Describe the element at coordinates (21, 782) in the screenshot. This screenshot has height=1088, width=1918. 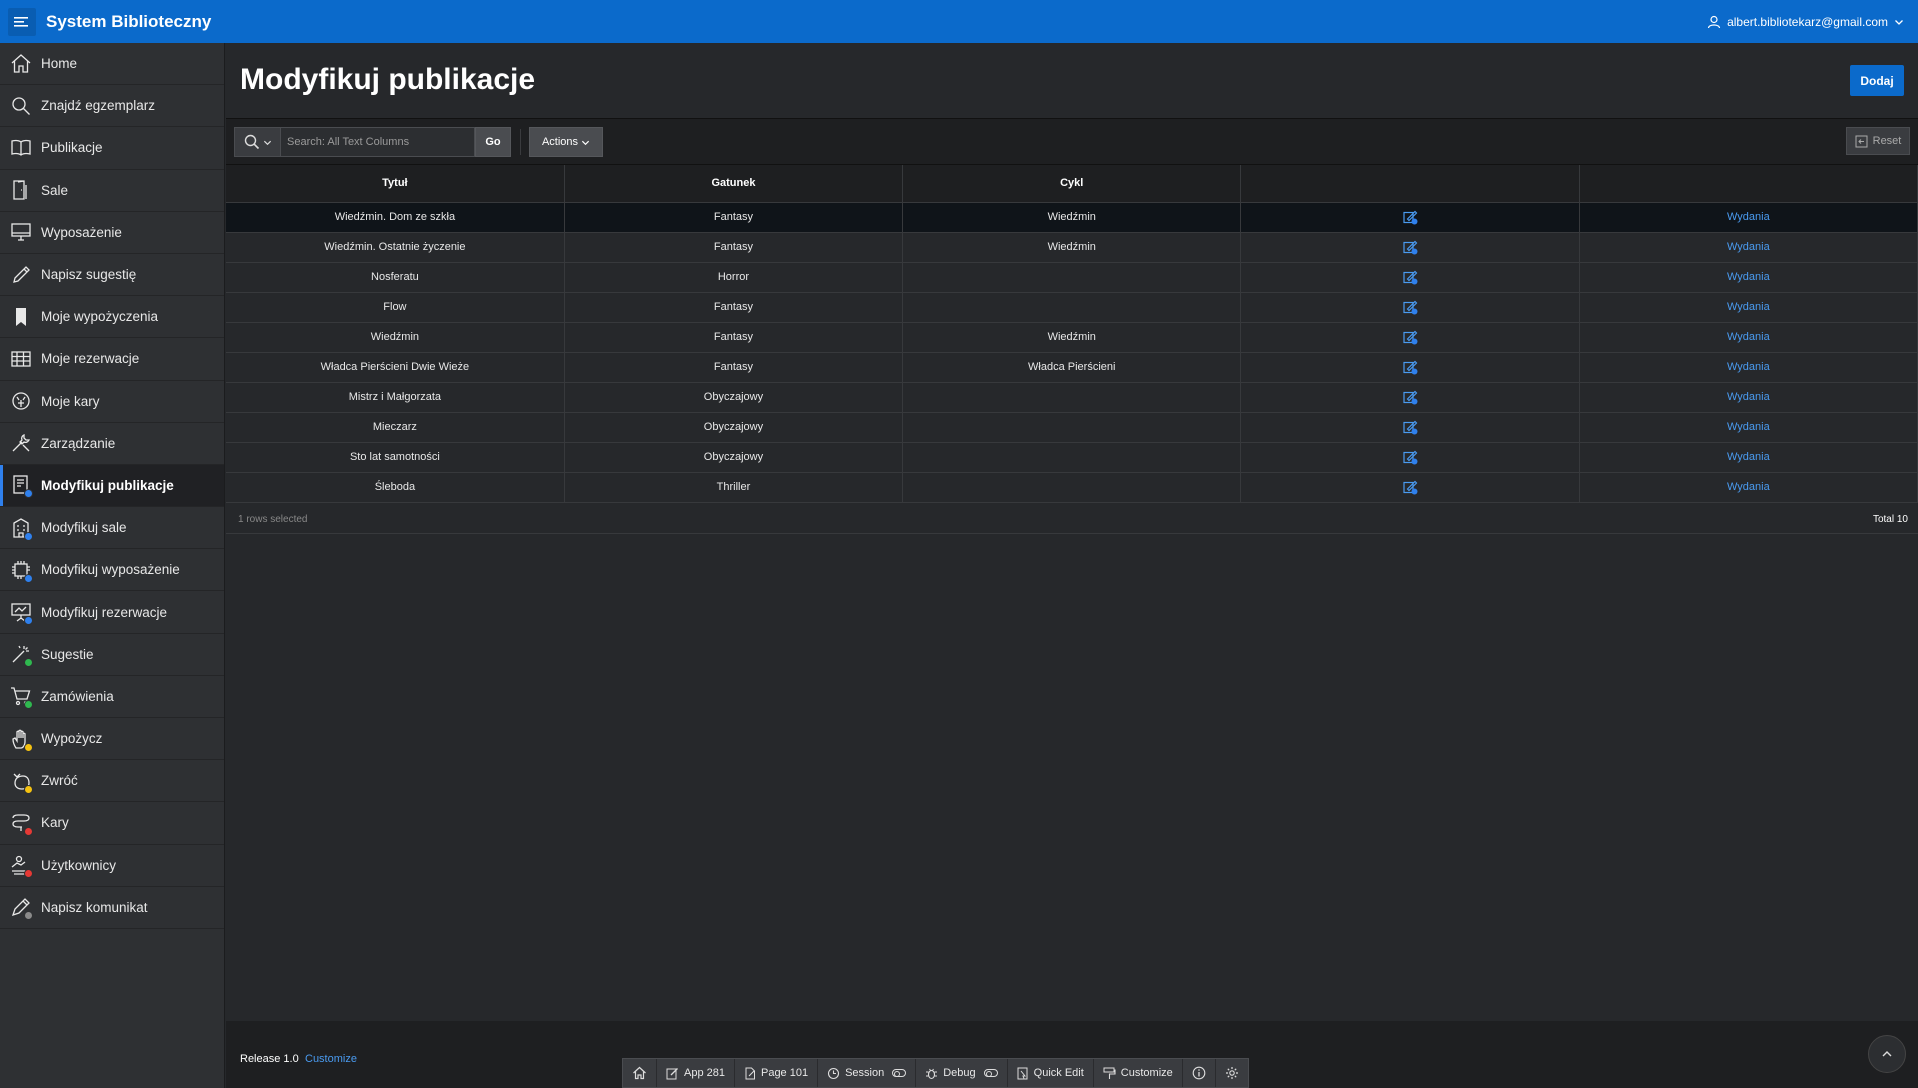
I see `return-icon` at that location.